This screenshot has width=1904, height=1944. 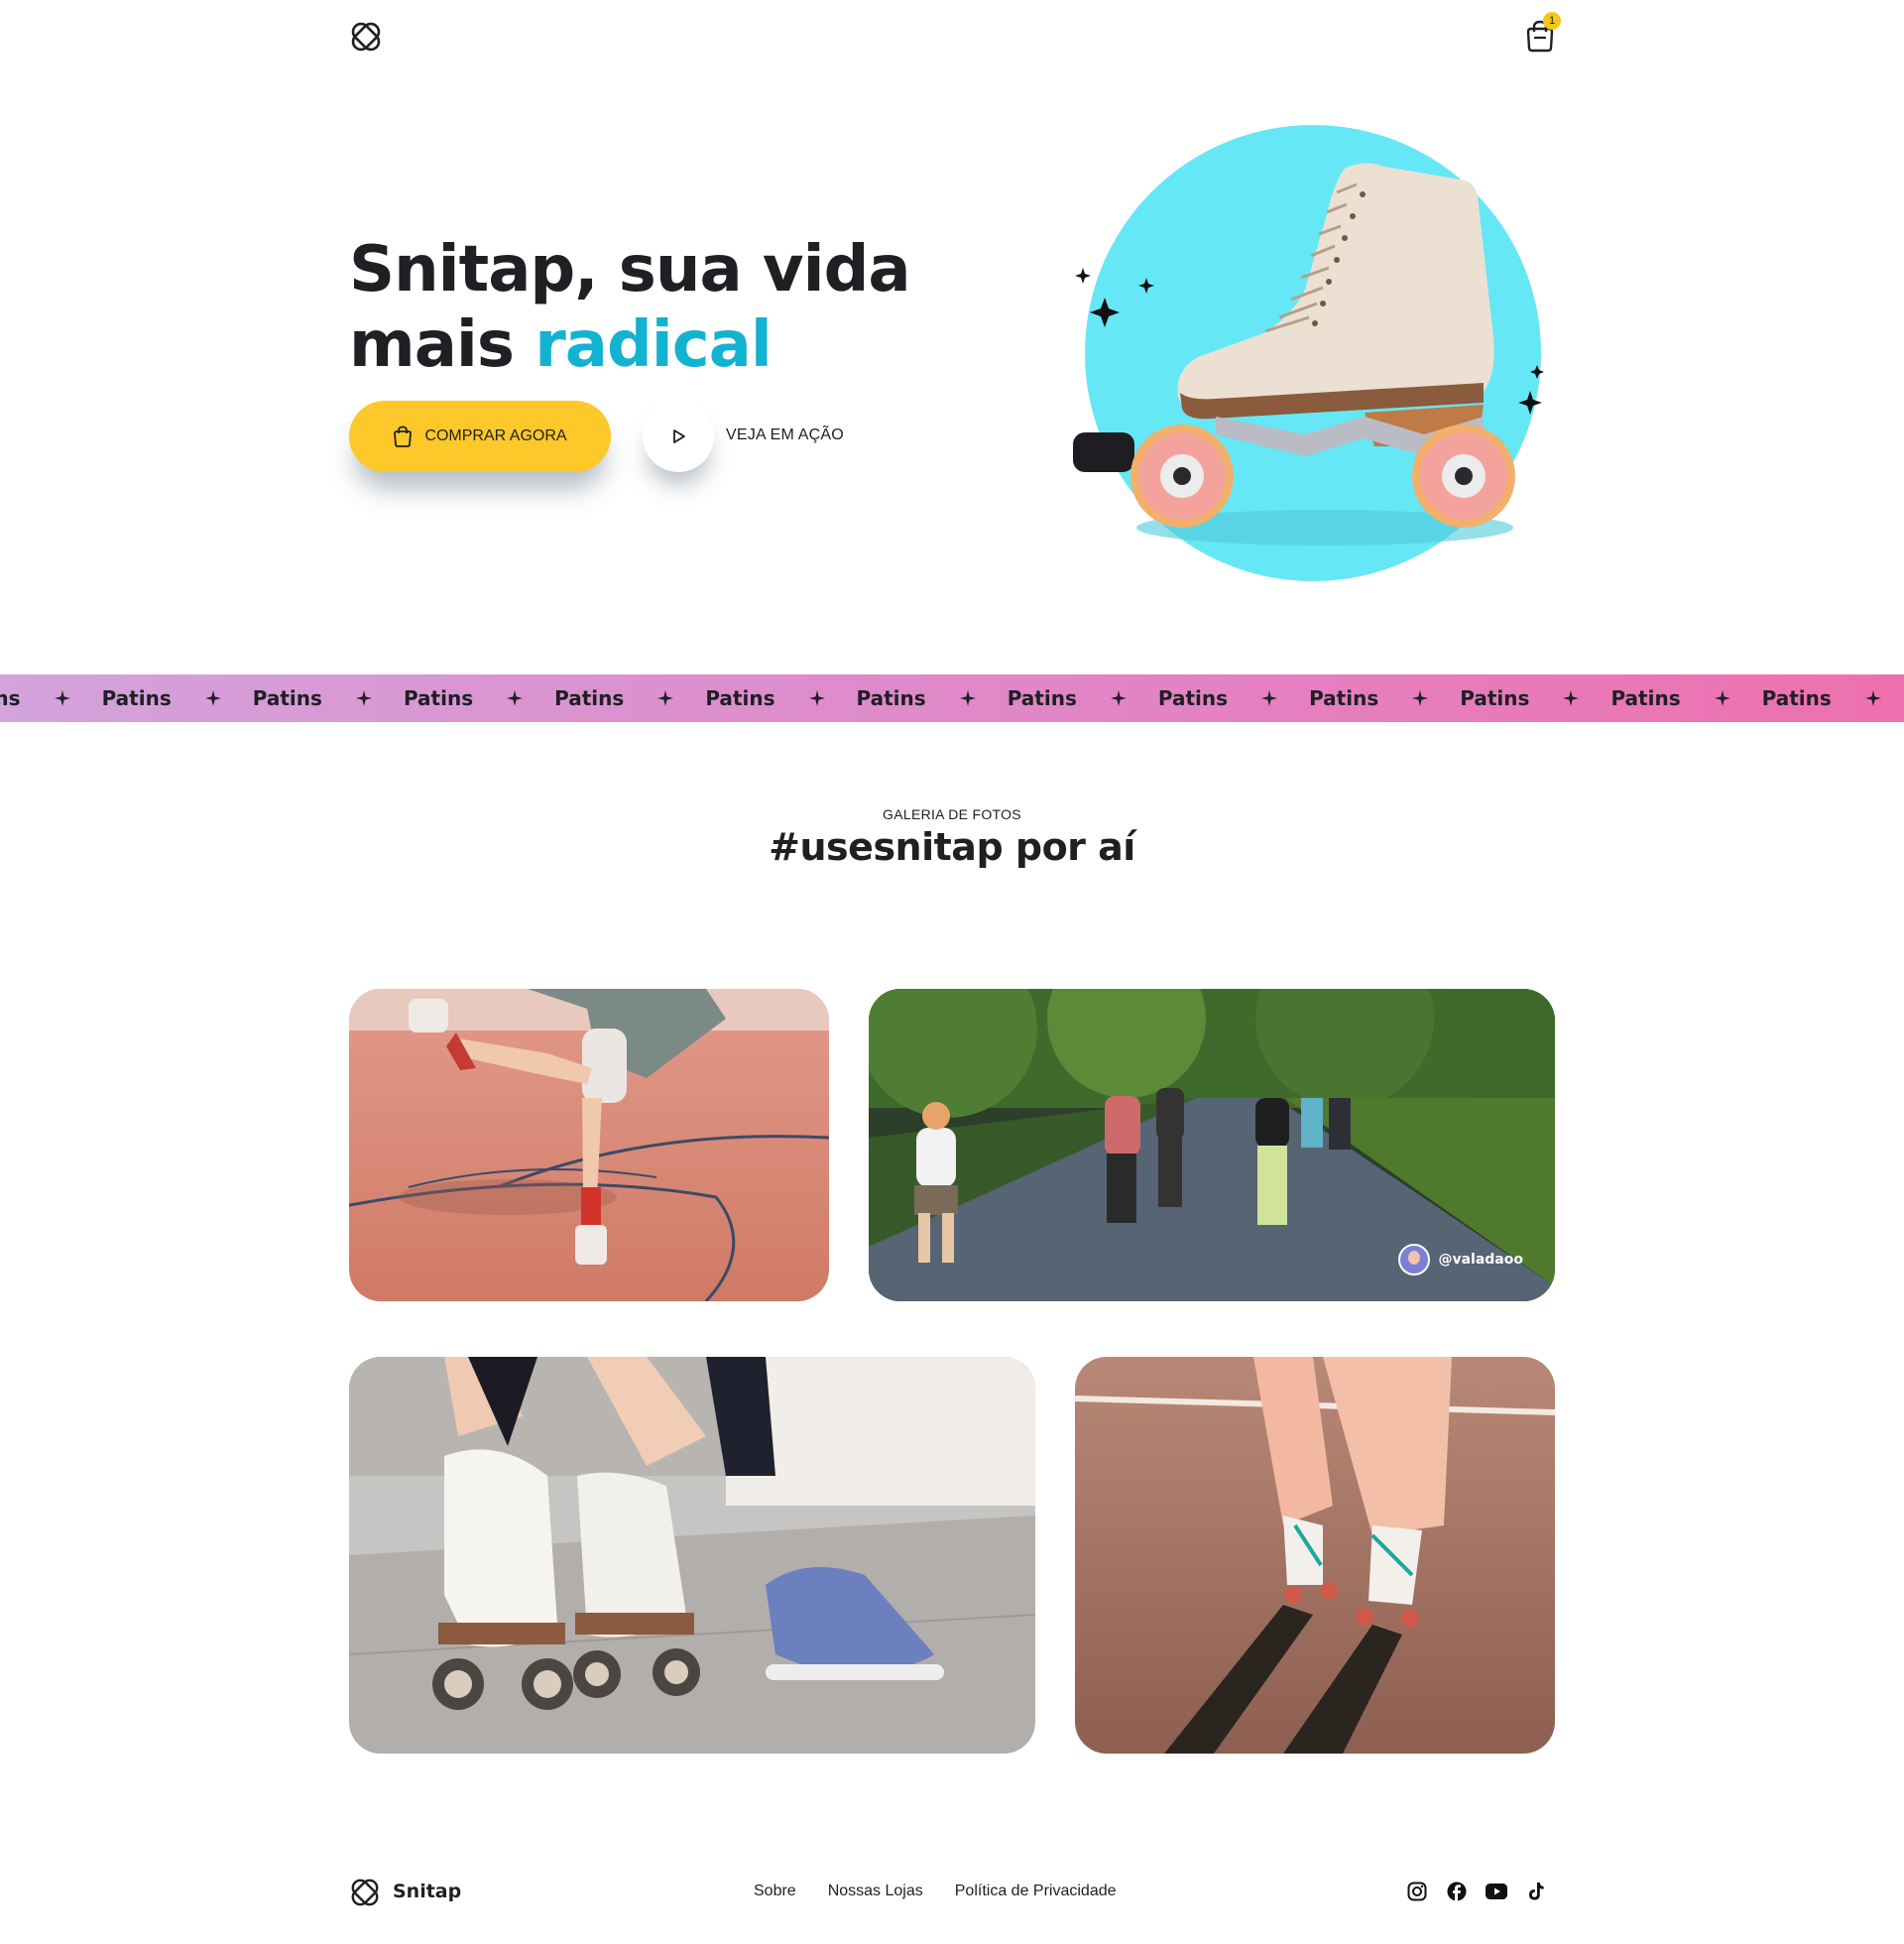 I want to click on hero-title: Snitap, sua vida mais radical, so click(x=646, y=307).